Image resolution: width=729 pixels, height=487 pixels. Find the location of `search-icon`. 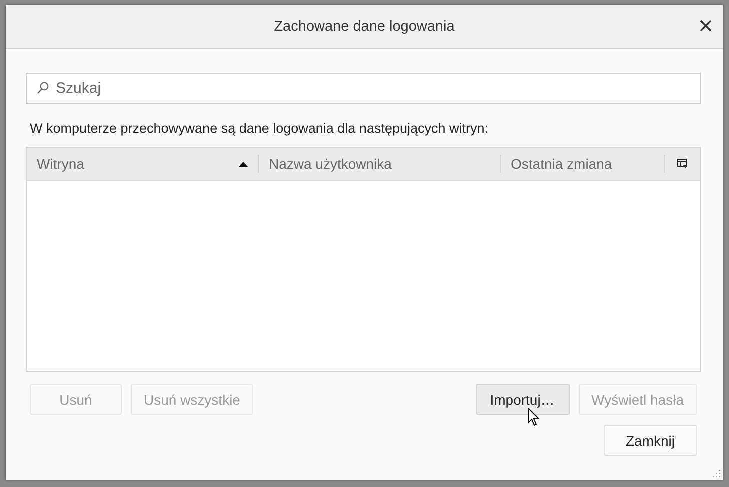

search-icon is located at coordinates (43, 88).